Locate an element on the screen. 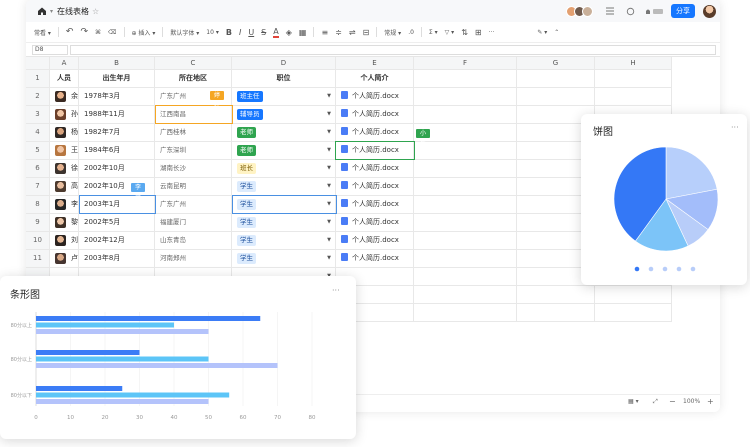 The width and height of the screenshot is (750, 447). region-cell: 云南昆明 is located at coordinates (193, 187).